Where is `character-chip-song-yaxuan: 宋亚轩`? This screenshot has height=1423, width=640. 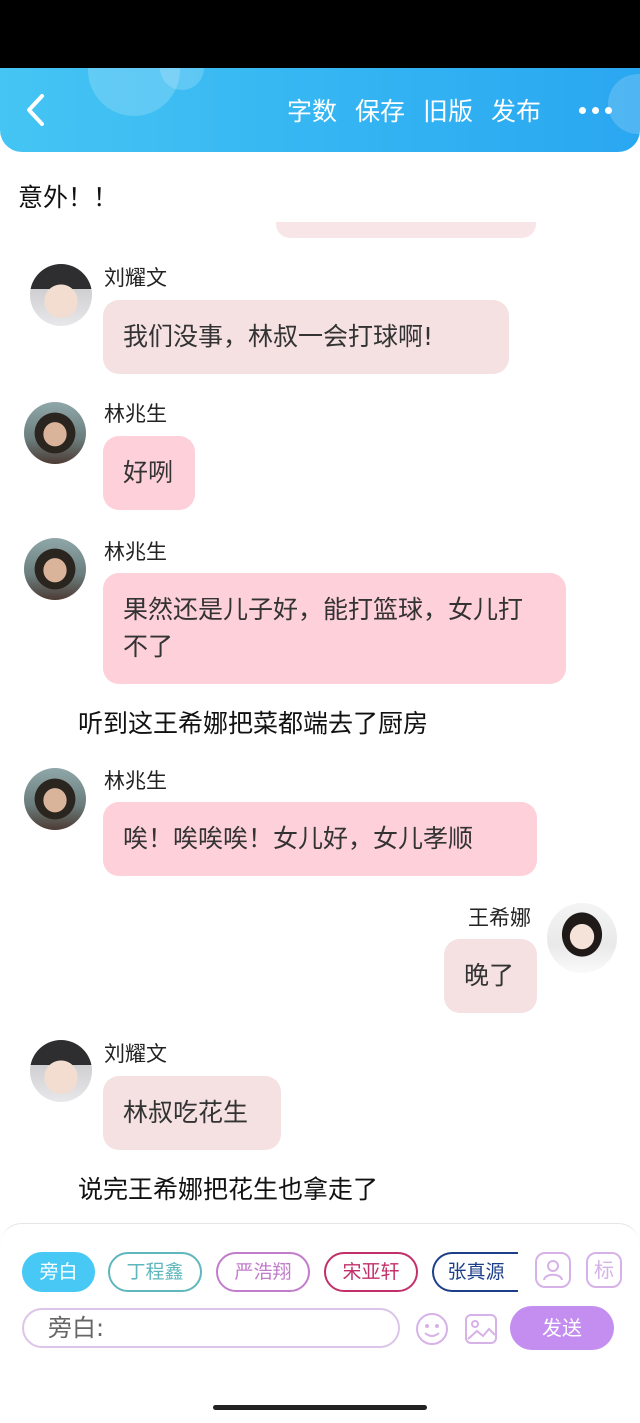 character-chip-song-yaxuan: 宋亚轩 is located at coordinates (371, 1272).